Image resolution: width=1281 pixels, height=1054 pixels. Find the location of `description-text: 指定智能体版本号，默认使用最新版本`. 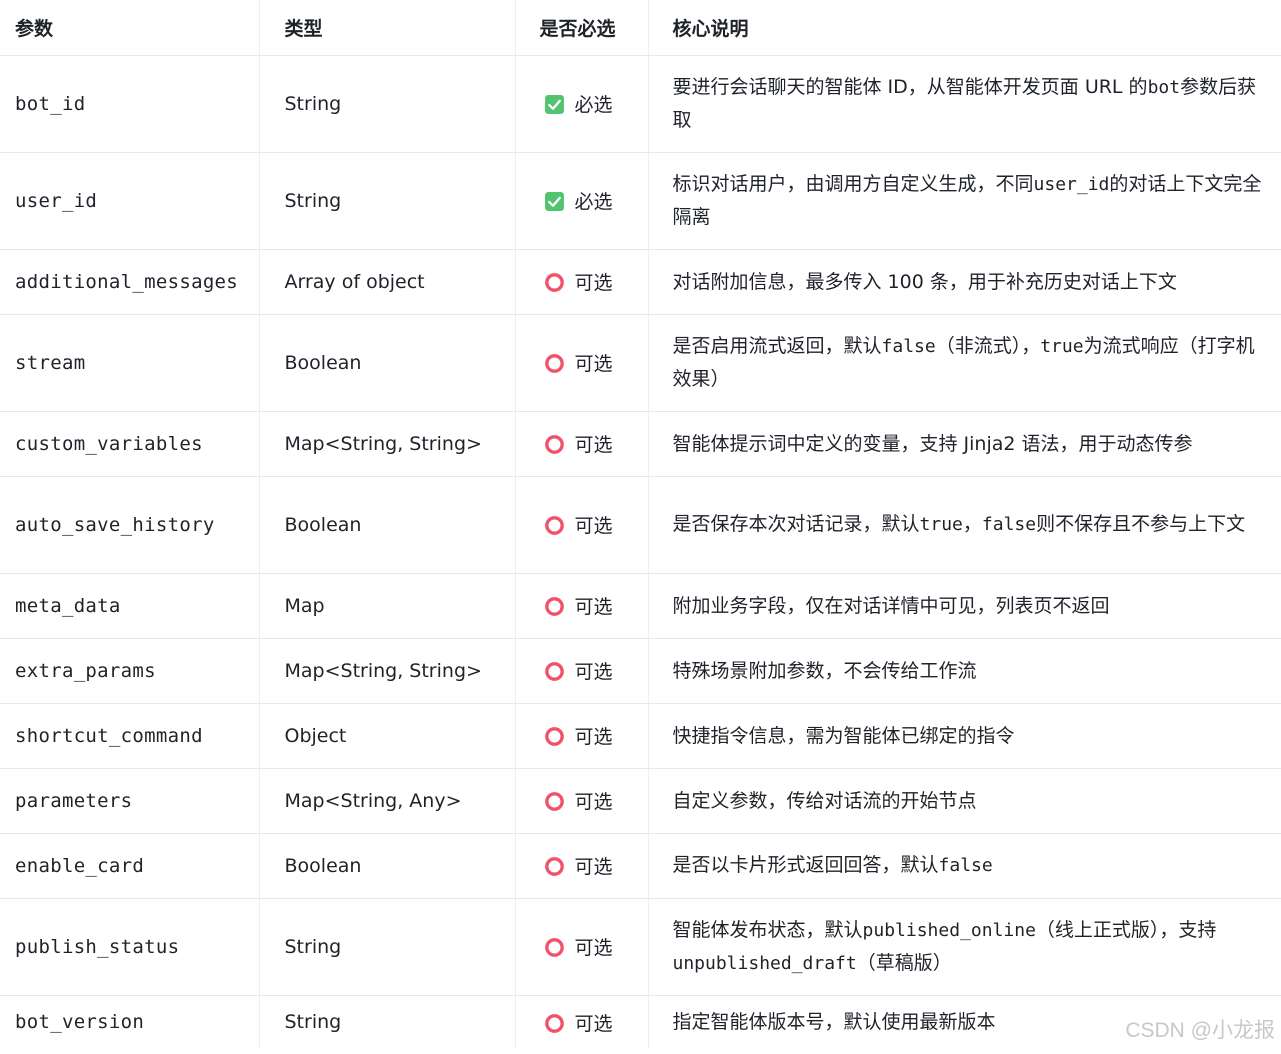

description-text: 指定智能体版本号，默认使用最新版本 is located at coordinates (834, 1022).